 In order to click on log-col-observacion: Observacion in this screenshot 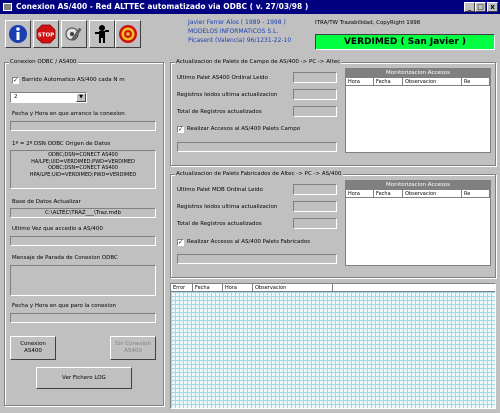, I will do `click(293, 288)`.